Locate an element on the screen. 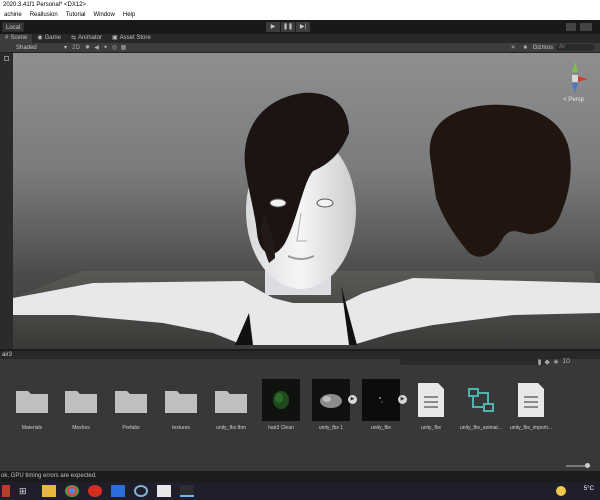 Image resolution: width=600 pixels, height=500 pixels. asset-label: Prefabs is located at coordinates (131, 428).